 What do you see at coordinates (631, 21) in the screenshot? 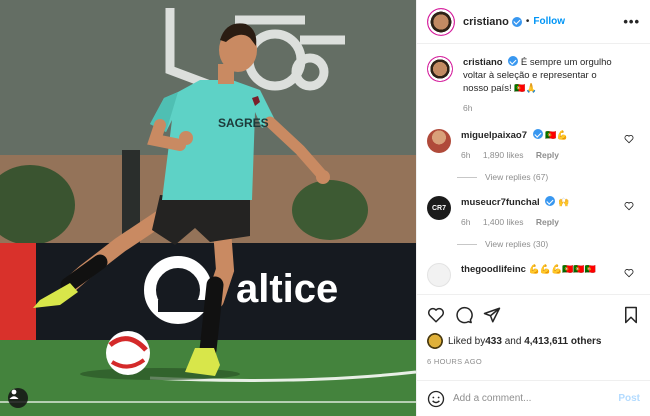
I see `more-options-icon: •••` at bounding box center [631, 21].